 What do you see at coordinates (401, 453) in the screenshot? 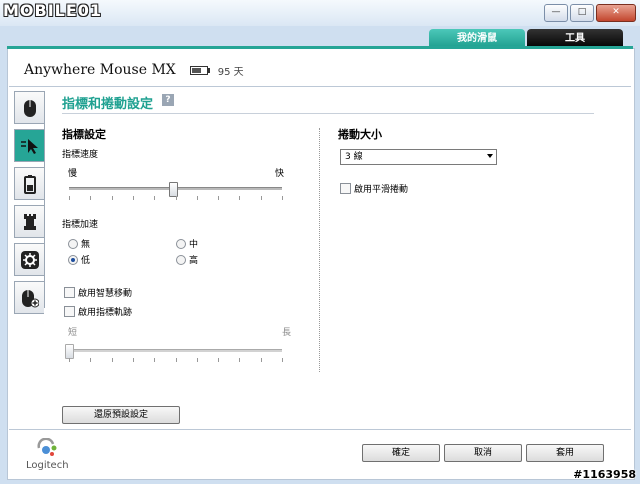
I see `ok-button: 確定` at bounding box center [401, 453].